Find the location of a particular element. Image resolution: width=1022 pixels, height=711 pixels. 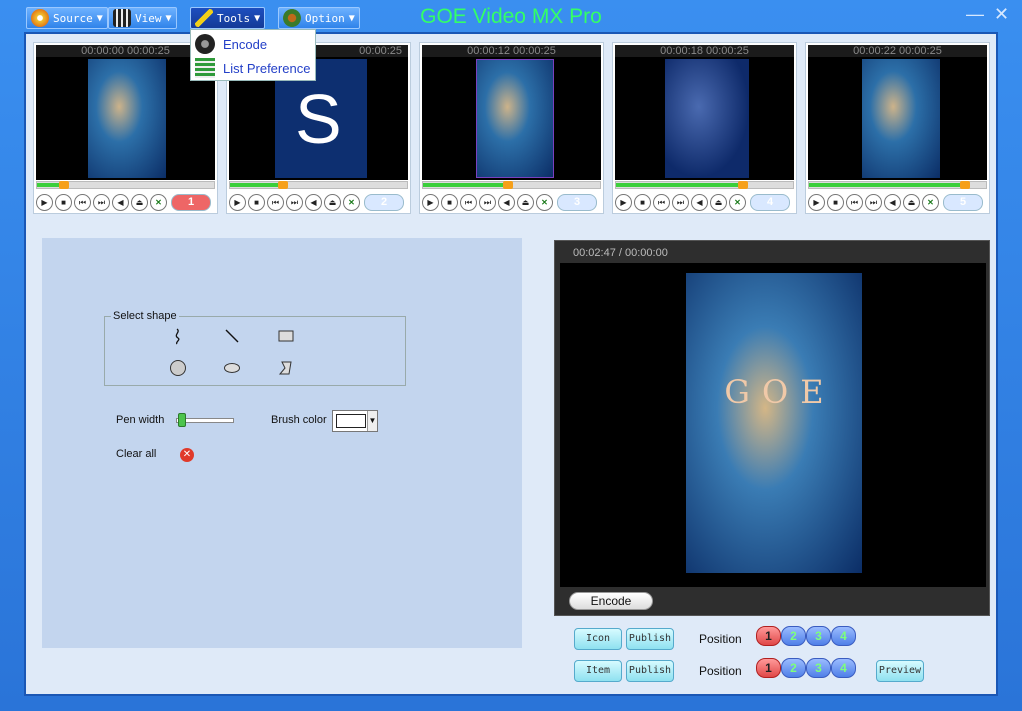

encode-icon is located at coordinates (205, 44).